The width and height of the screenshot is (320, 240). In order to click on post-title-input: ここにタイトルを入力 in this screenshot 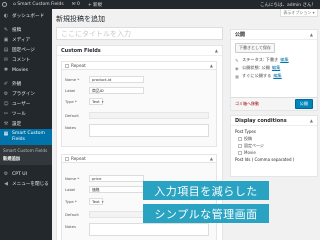, I will do `click(139, 33)`.